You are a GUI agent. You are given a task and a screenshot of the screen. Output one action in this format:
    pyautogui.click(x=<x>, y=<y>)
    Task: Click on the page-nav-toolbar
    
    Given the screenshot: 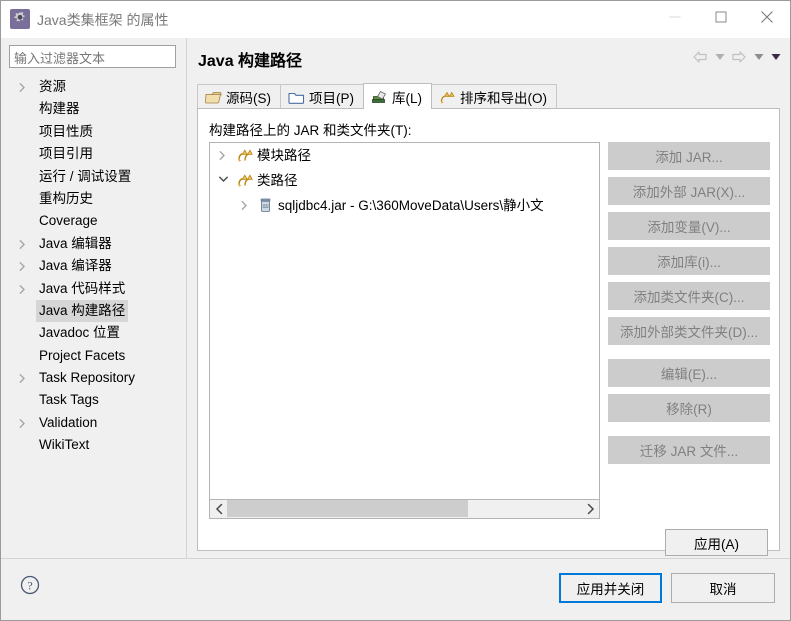 What is the action you would take?
    pyautogui.click(x=736, y=57)
    